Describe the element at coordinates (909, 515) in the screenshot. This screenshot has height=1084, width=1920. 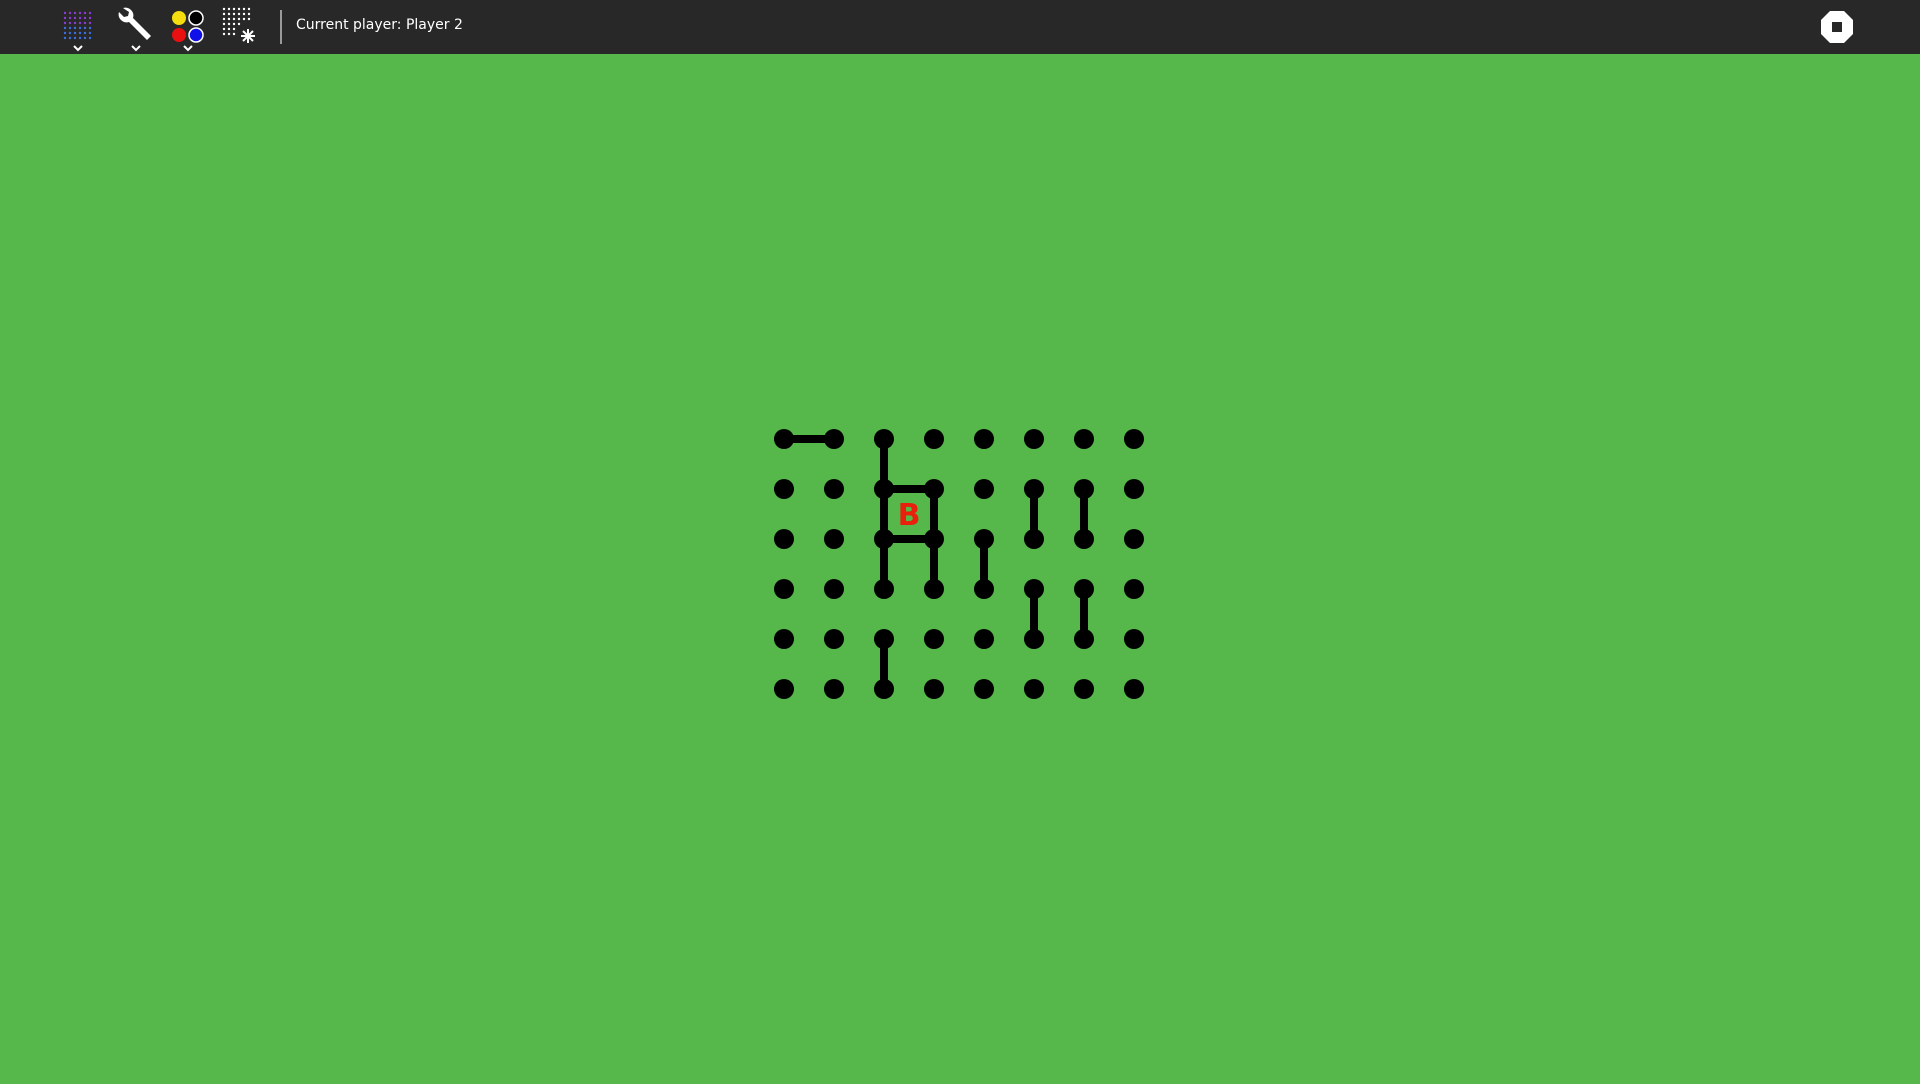
I see `box-owner-label: B` at that location.